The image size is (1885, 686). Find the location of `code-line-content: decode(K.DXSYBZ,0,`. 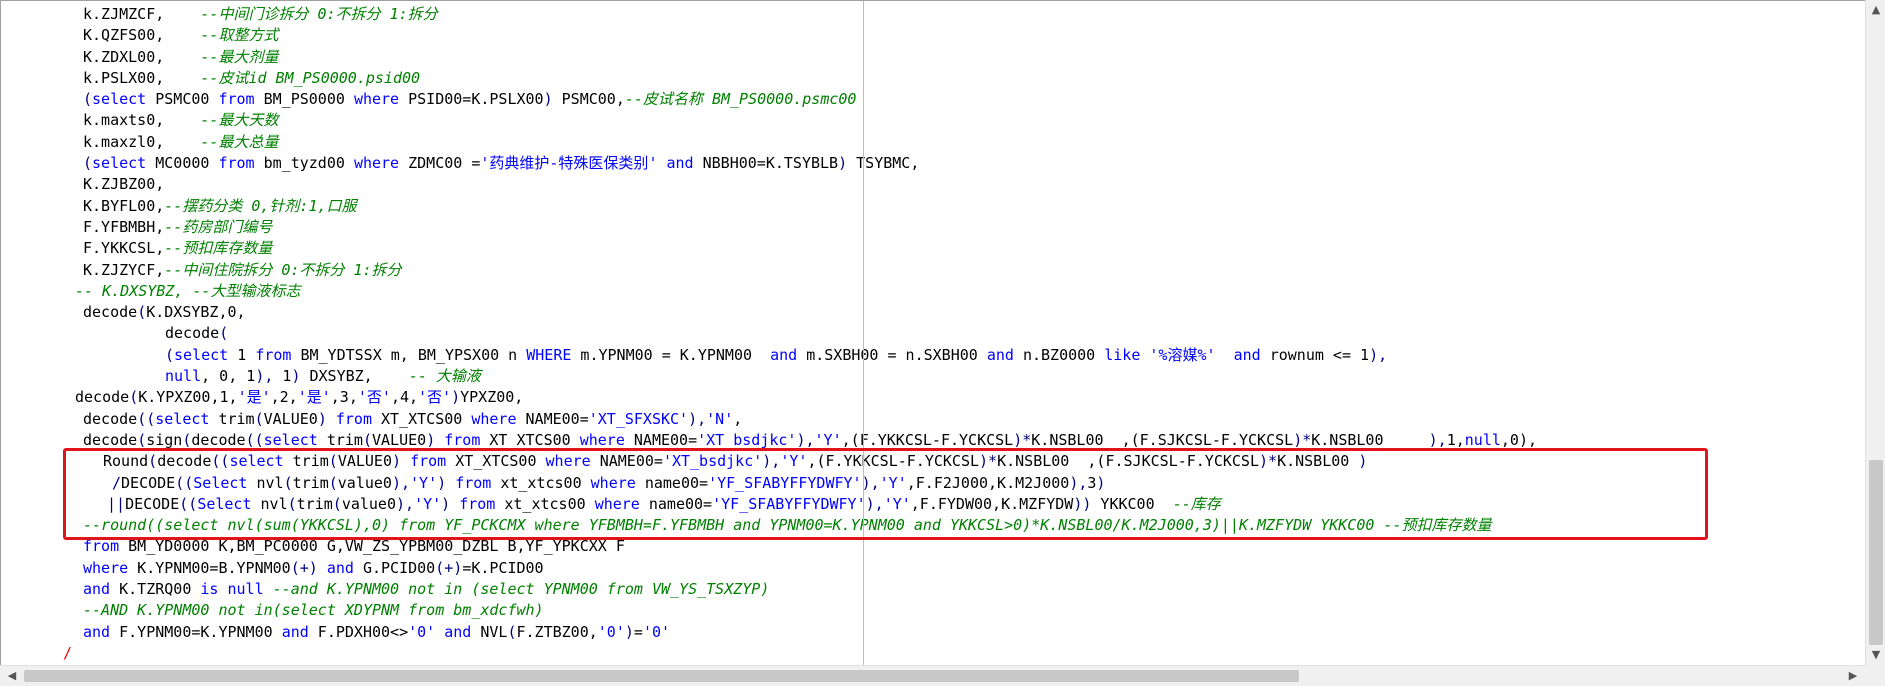

code-line-content: decode(K.DXSYBZ,0, is located at coordinates (164, 312).